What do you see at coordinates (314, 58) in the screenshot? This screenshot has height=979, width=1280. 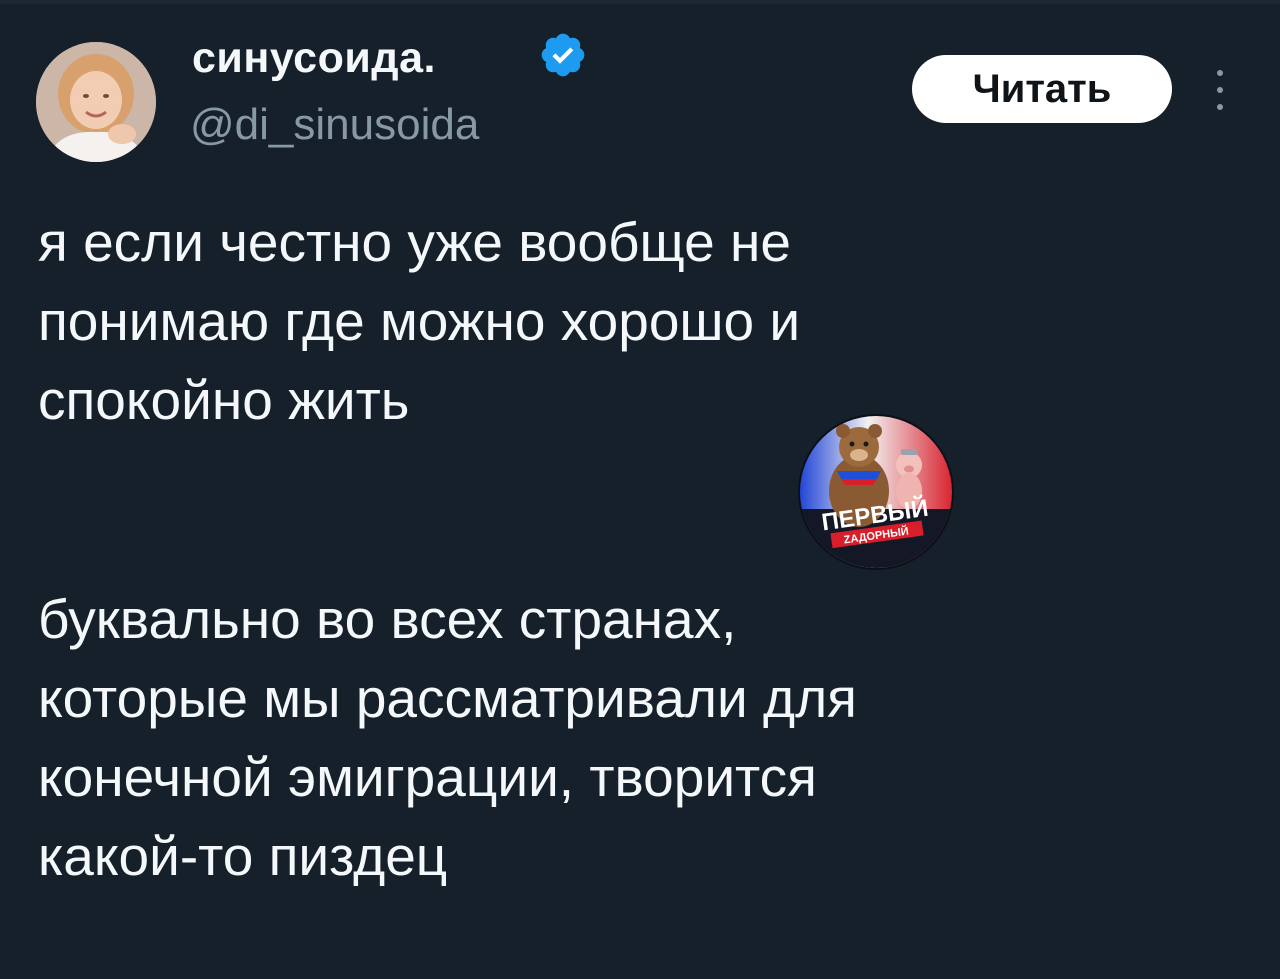 I see `author-display-name: синусоида.` at bounding box center [314, 58].